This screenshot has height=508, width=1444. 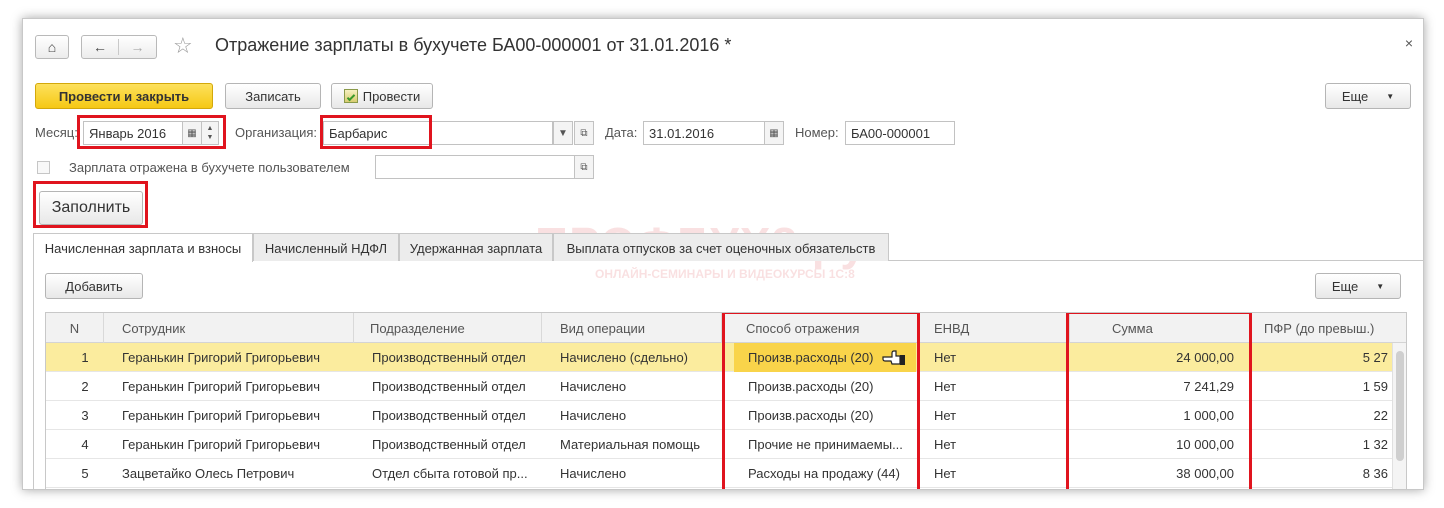 What do you see at coordinates (85, 357) in the screenshot?
I see `cell-n: 1` at bounding box center [85, 357].